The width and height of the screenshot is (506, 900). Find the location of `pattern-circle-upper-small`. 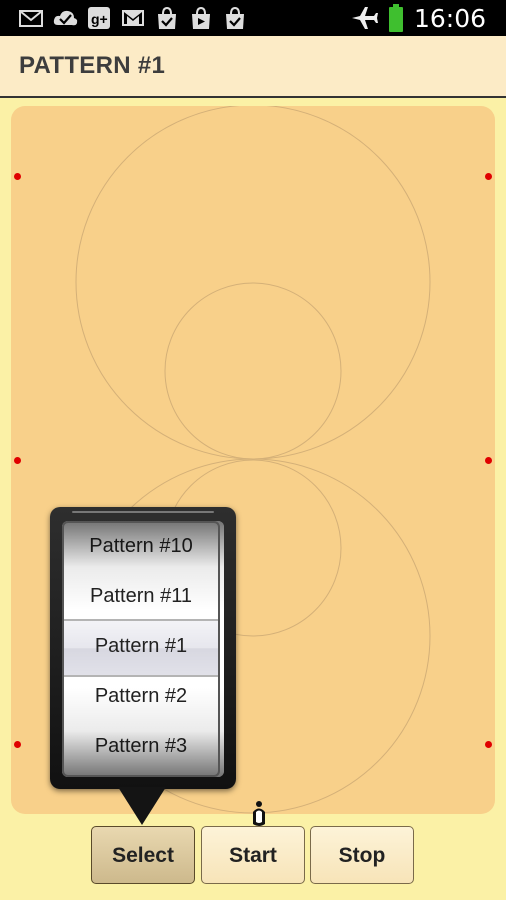

pattern-circle-upper-small is located at coordinates (253, 371).